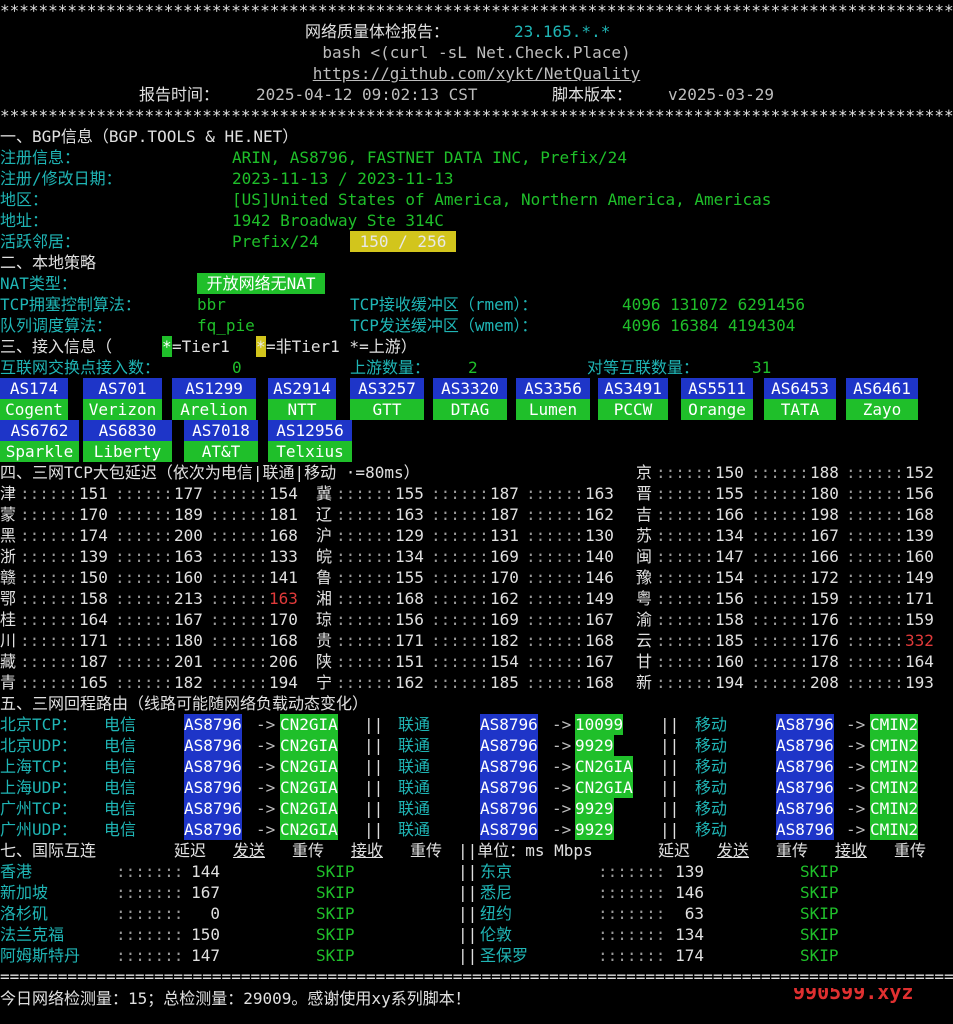  I want to click on intl-latency: 150, so click(205, 934).